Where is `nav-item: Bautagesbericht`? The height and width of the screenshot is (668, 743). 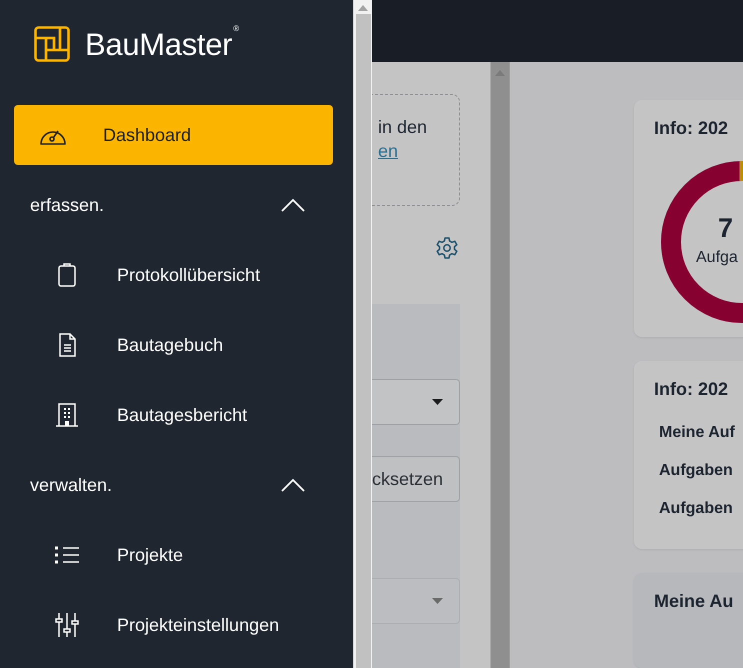 nav-item: Bautagesbericht is located at coordinates (173, 415).